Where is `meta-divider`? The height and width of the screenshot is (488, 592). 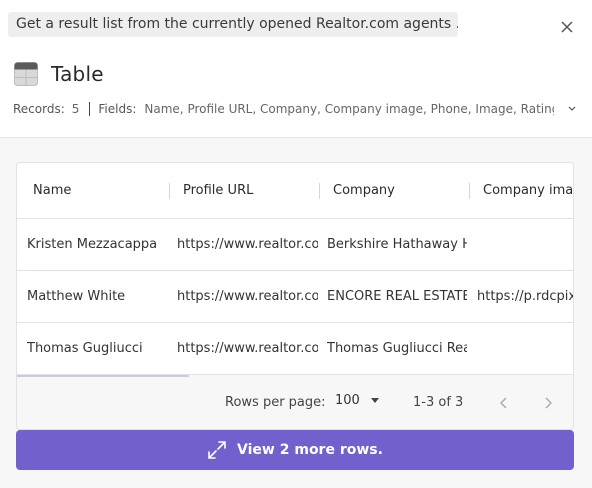
meta-divider is located at coordinates (90, 109).